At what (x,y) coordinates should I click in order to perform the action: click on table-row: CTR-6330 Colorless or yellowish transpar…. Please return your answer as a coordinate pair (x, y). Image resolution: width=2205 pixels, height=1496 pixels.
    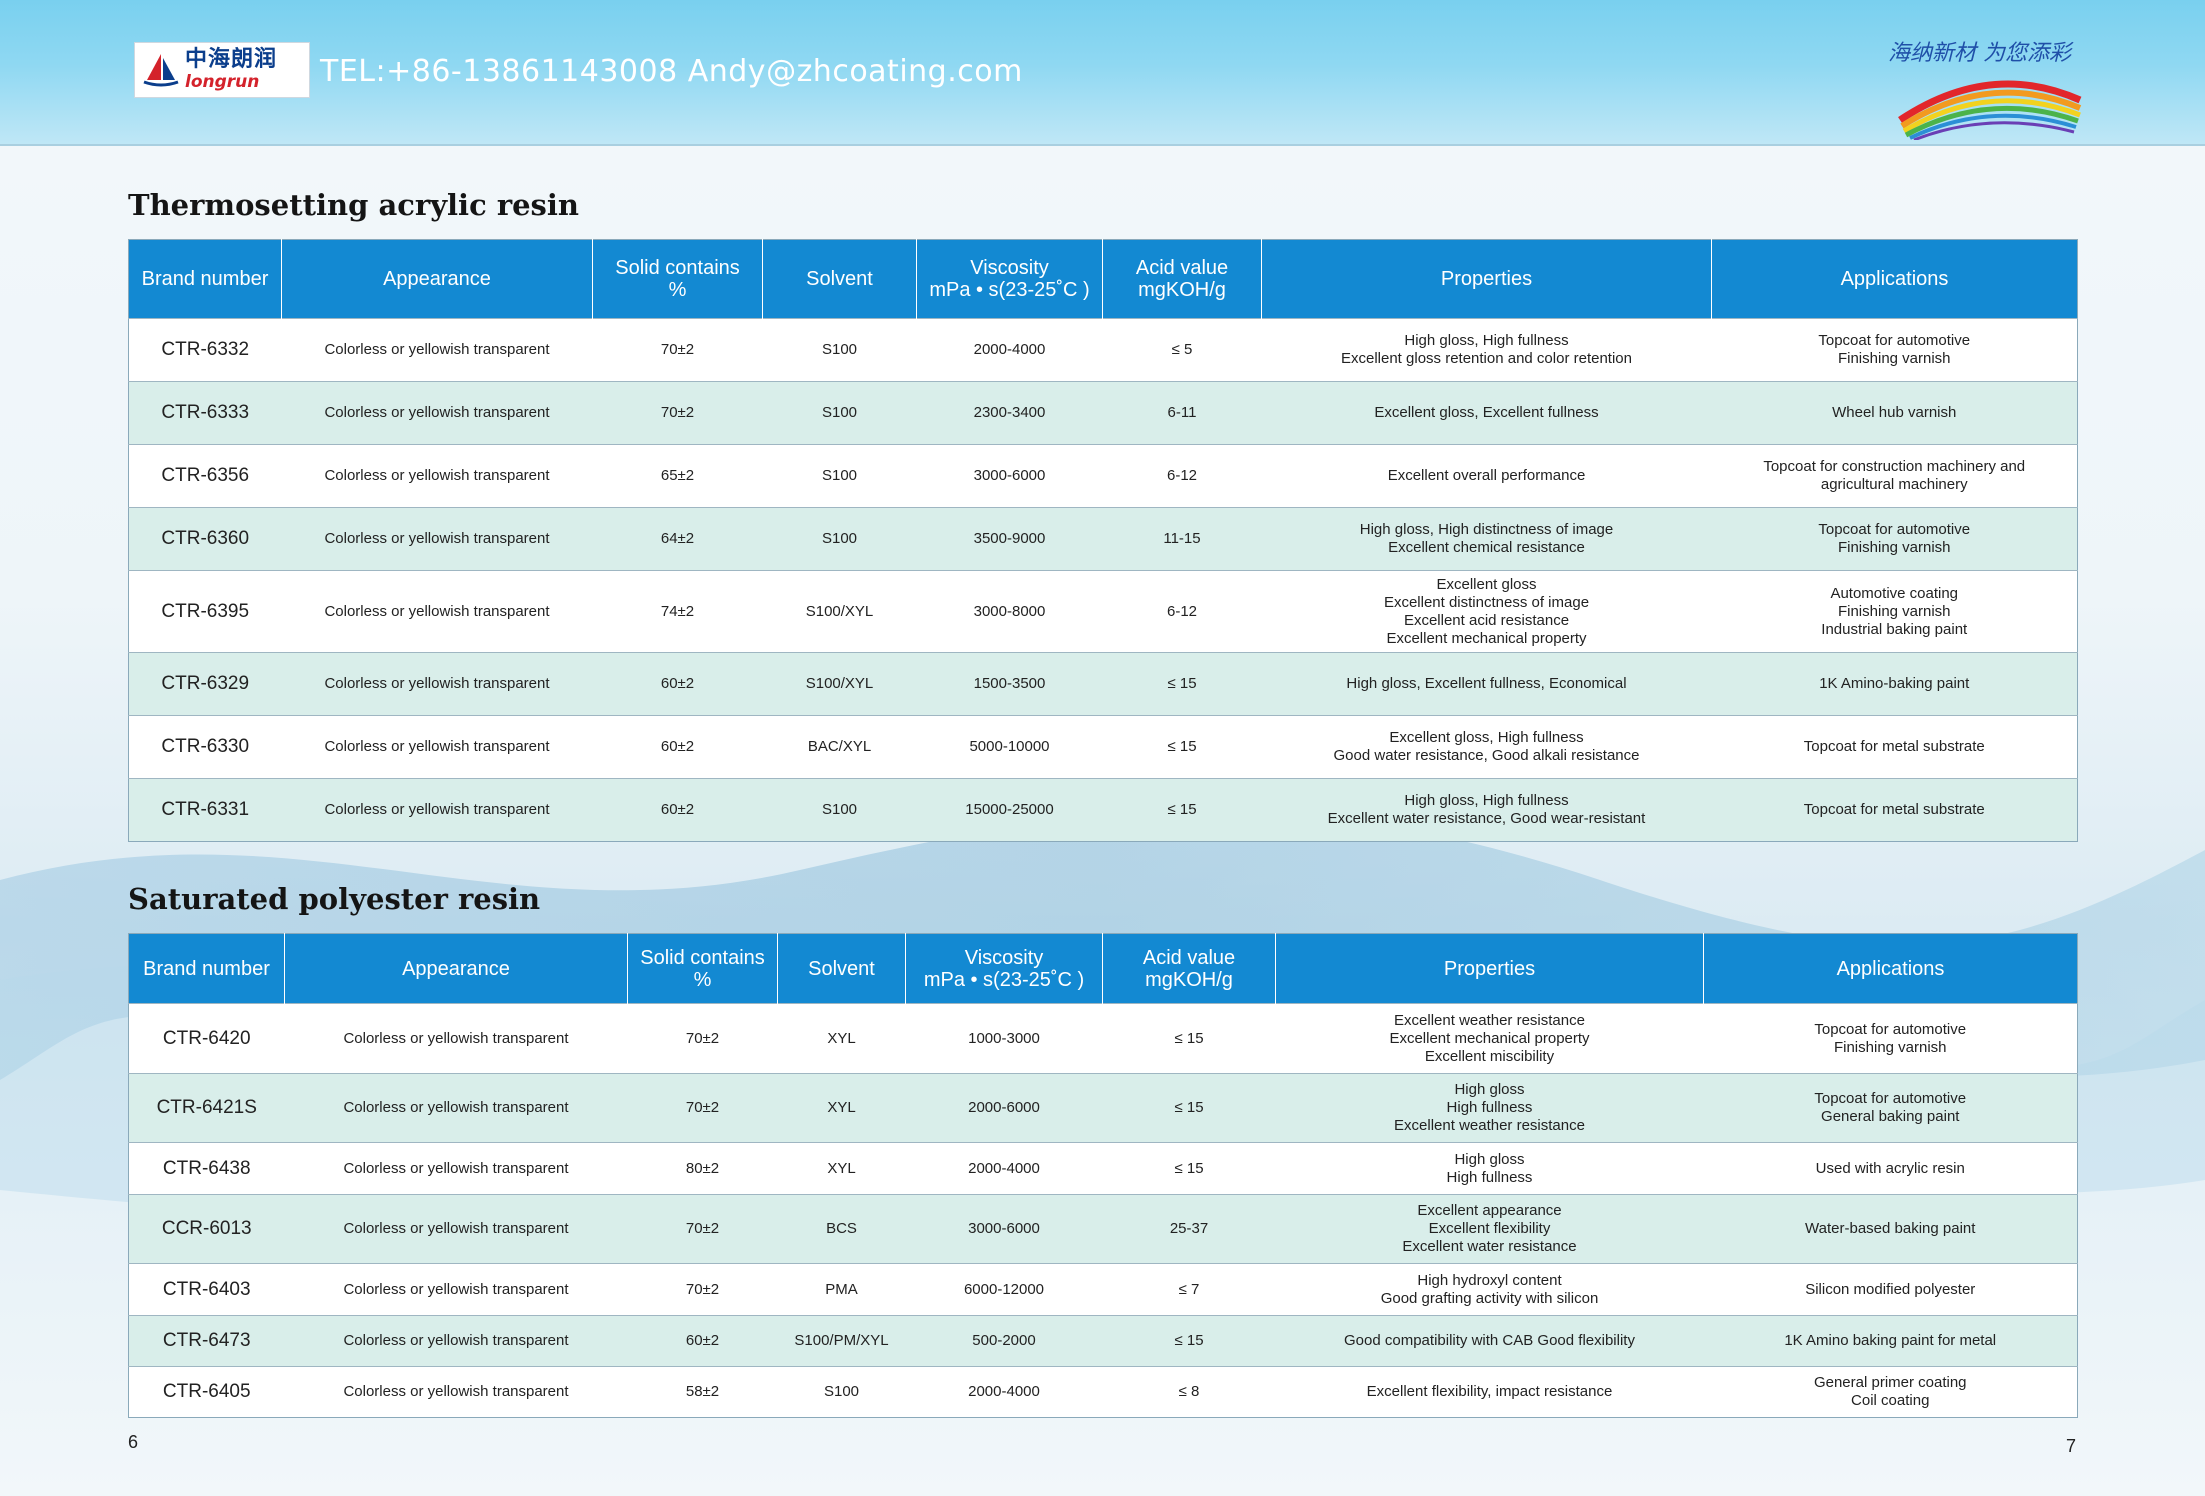
    Looking at the image, I should click on (1103, 747).